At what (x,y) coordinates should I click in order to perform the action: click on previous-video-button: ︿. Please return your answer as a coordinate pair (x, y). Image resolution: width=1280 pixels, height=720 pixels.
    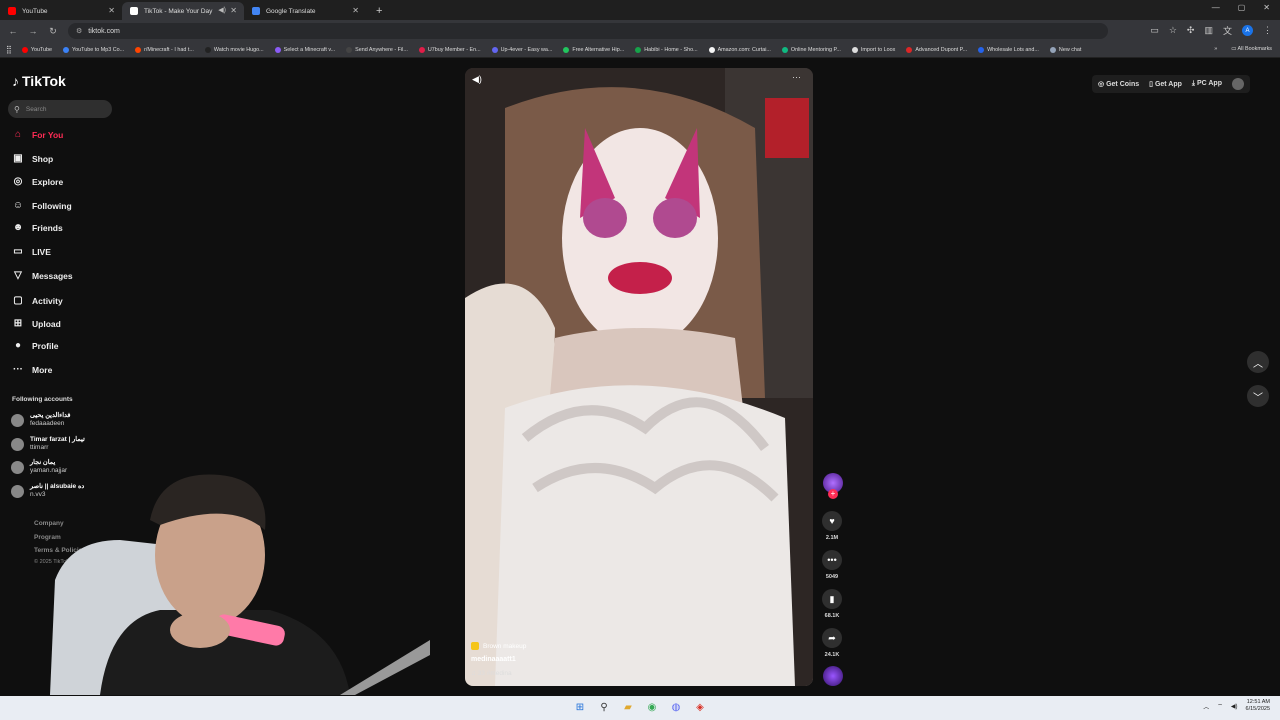
    Looking at the image, I should click on (1258, 362).